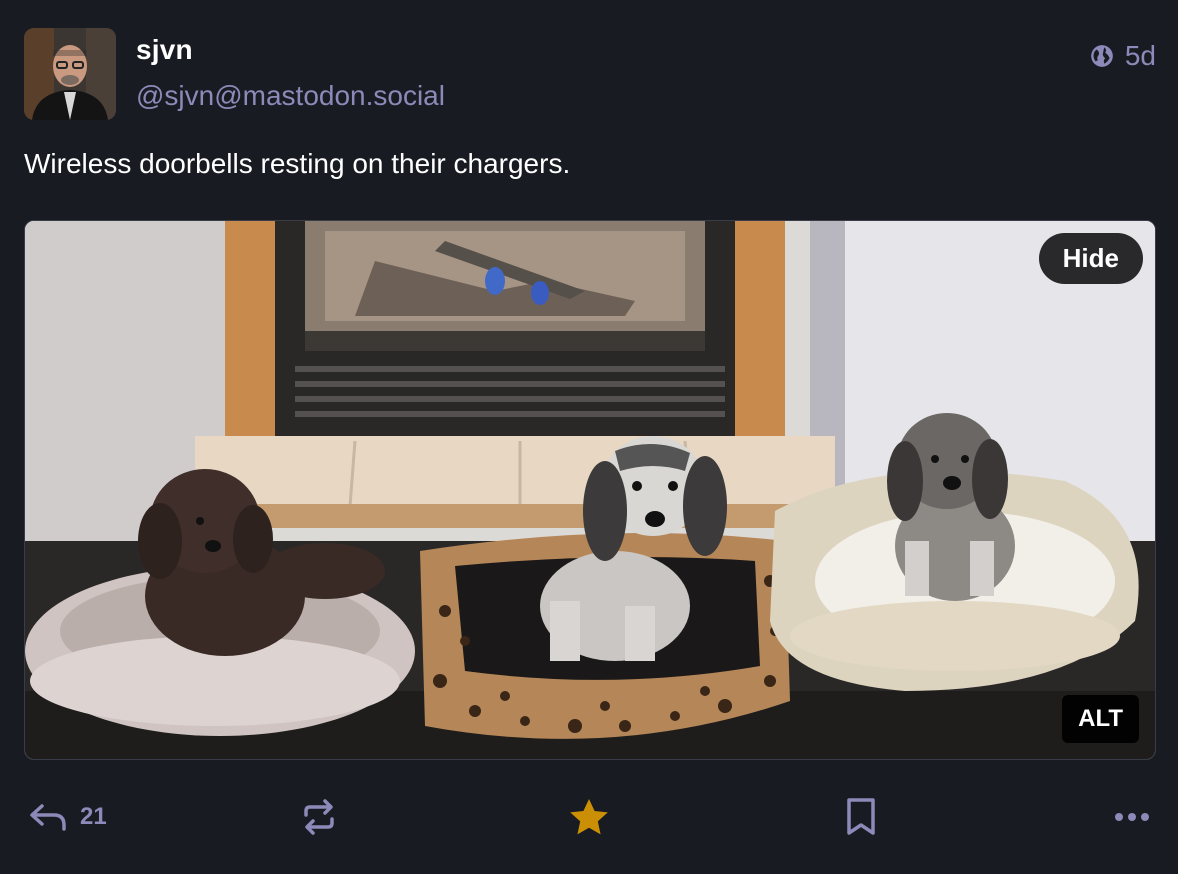  What do you see at coordinates (1122, 56) in the screenshot?
I see `status-meta: 5d` at bounding box center [1122, 56].